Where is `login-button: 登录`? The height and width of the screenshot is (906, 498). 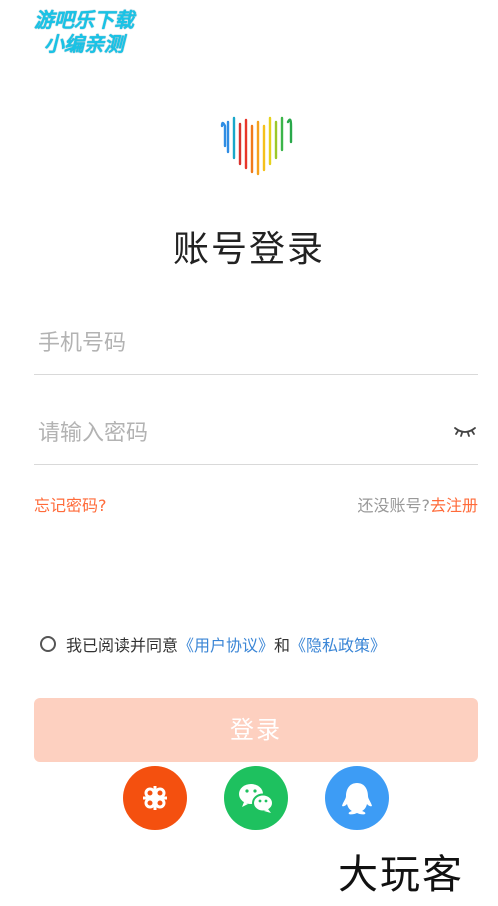 login-button: 登录 is located at coordinates (256, 730).